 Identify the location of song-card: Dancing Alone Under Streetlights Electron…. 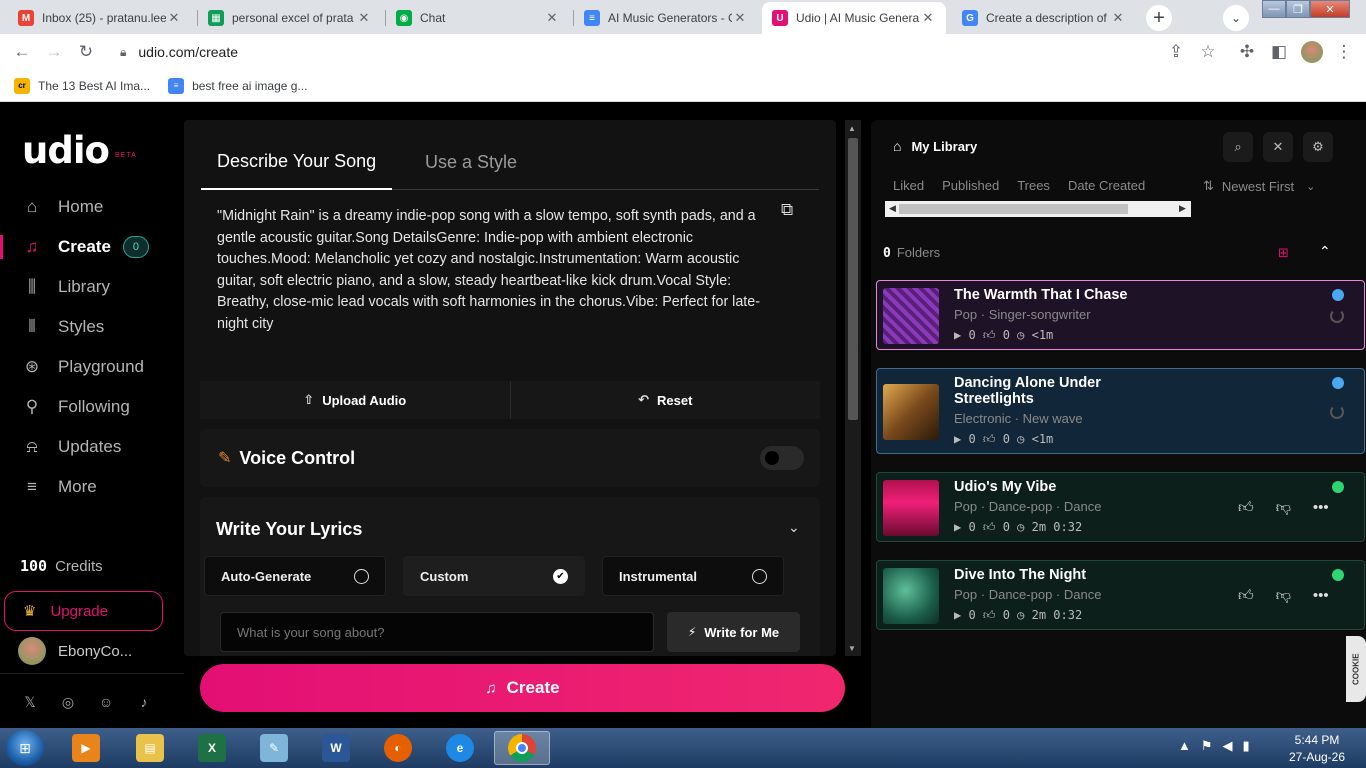
(1120, 411).